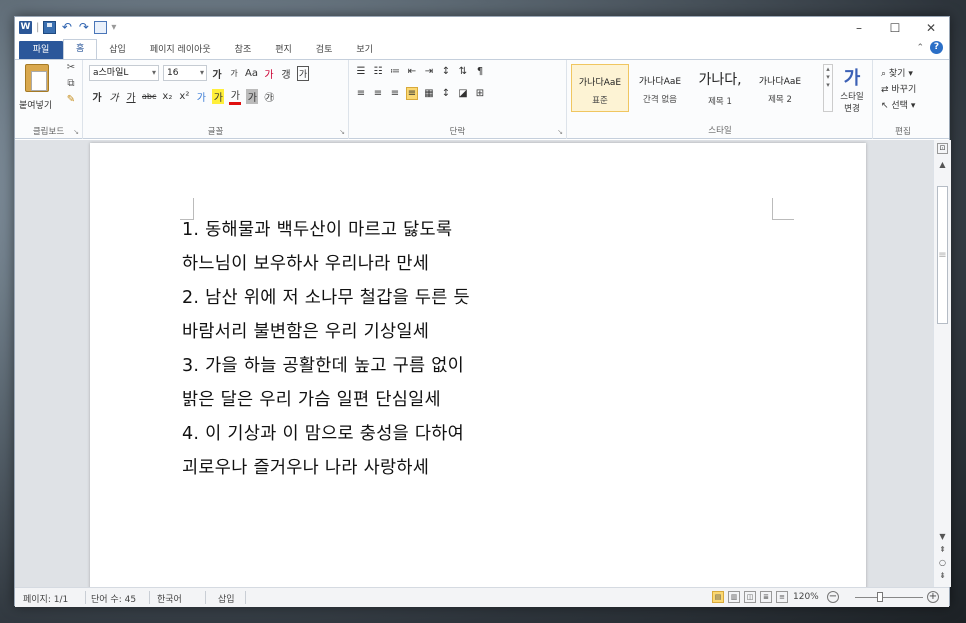 The width and height of the screenshot is (966, 623). Describe the element at coordinates (361, 93) in the screenshot. I see `align-left-icon: ≡` at that location.